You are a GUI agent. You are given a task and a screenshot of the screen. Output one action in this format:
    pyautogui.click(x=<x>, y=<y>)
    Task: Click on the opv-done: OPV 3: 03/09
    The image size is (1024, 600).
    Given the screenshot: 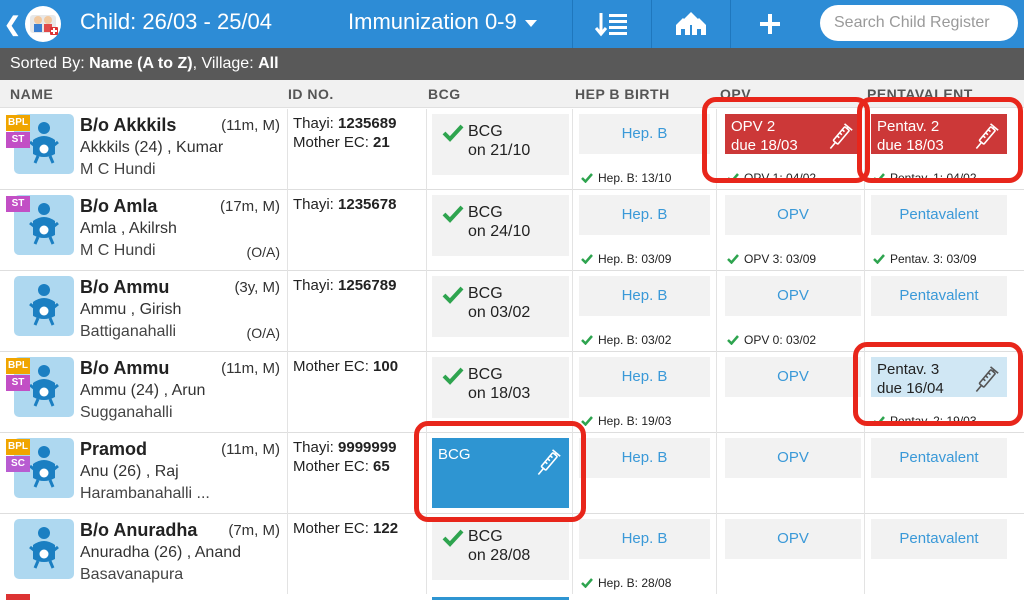 What is the action you would take?
    pyautogui.click(x=771, y=259)
    